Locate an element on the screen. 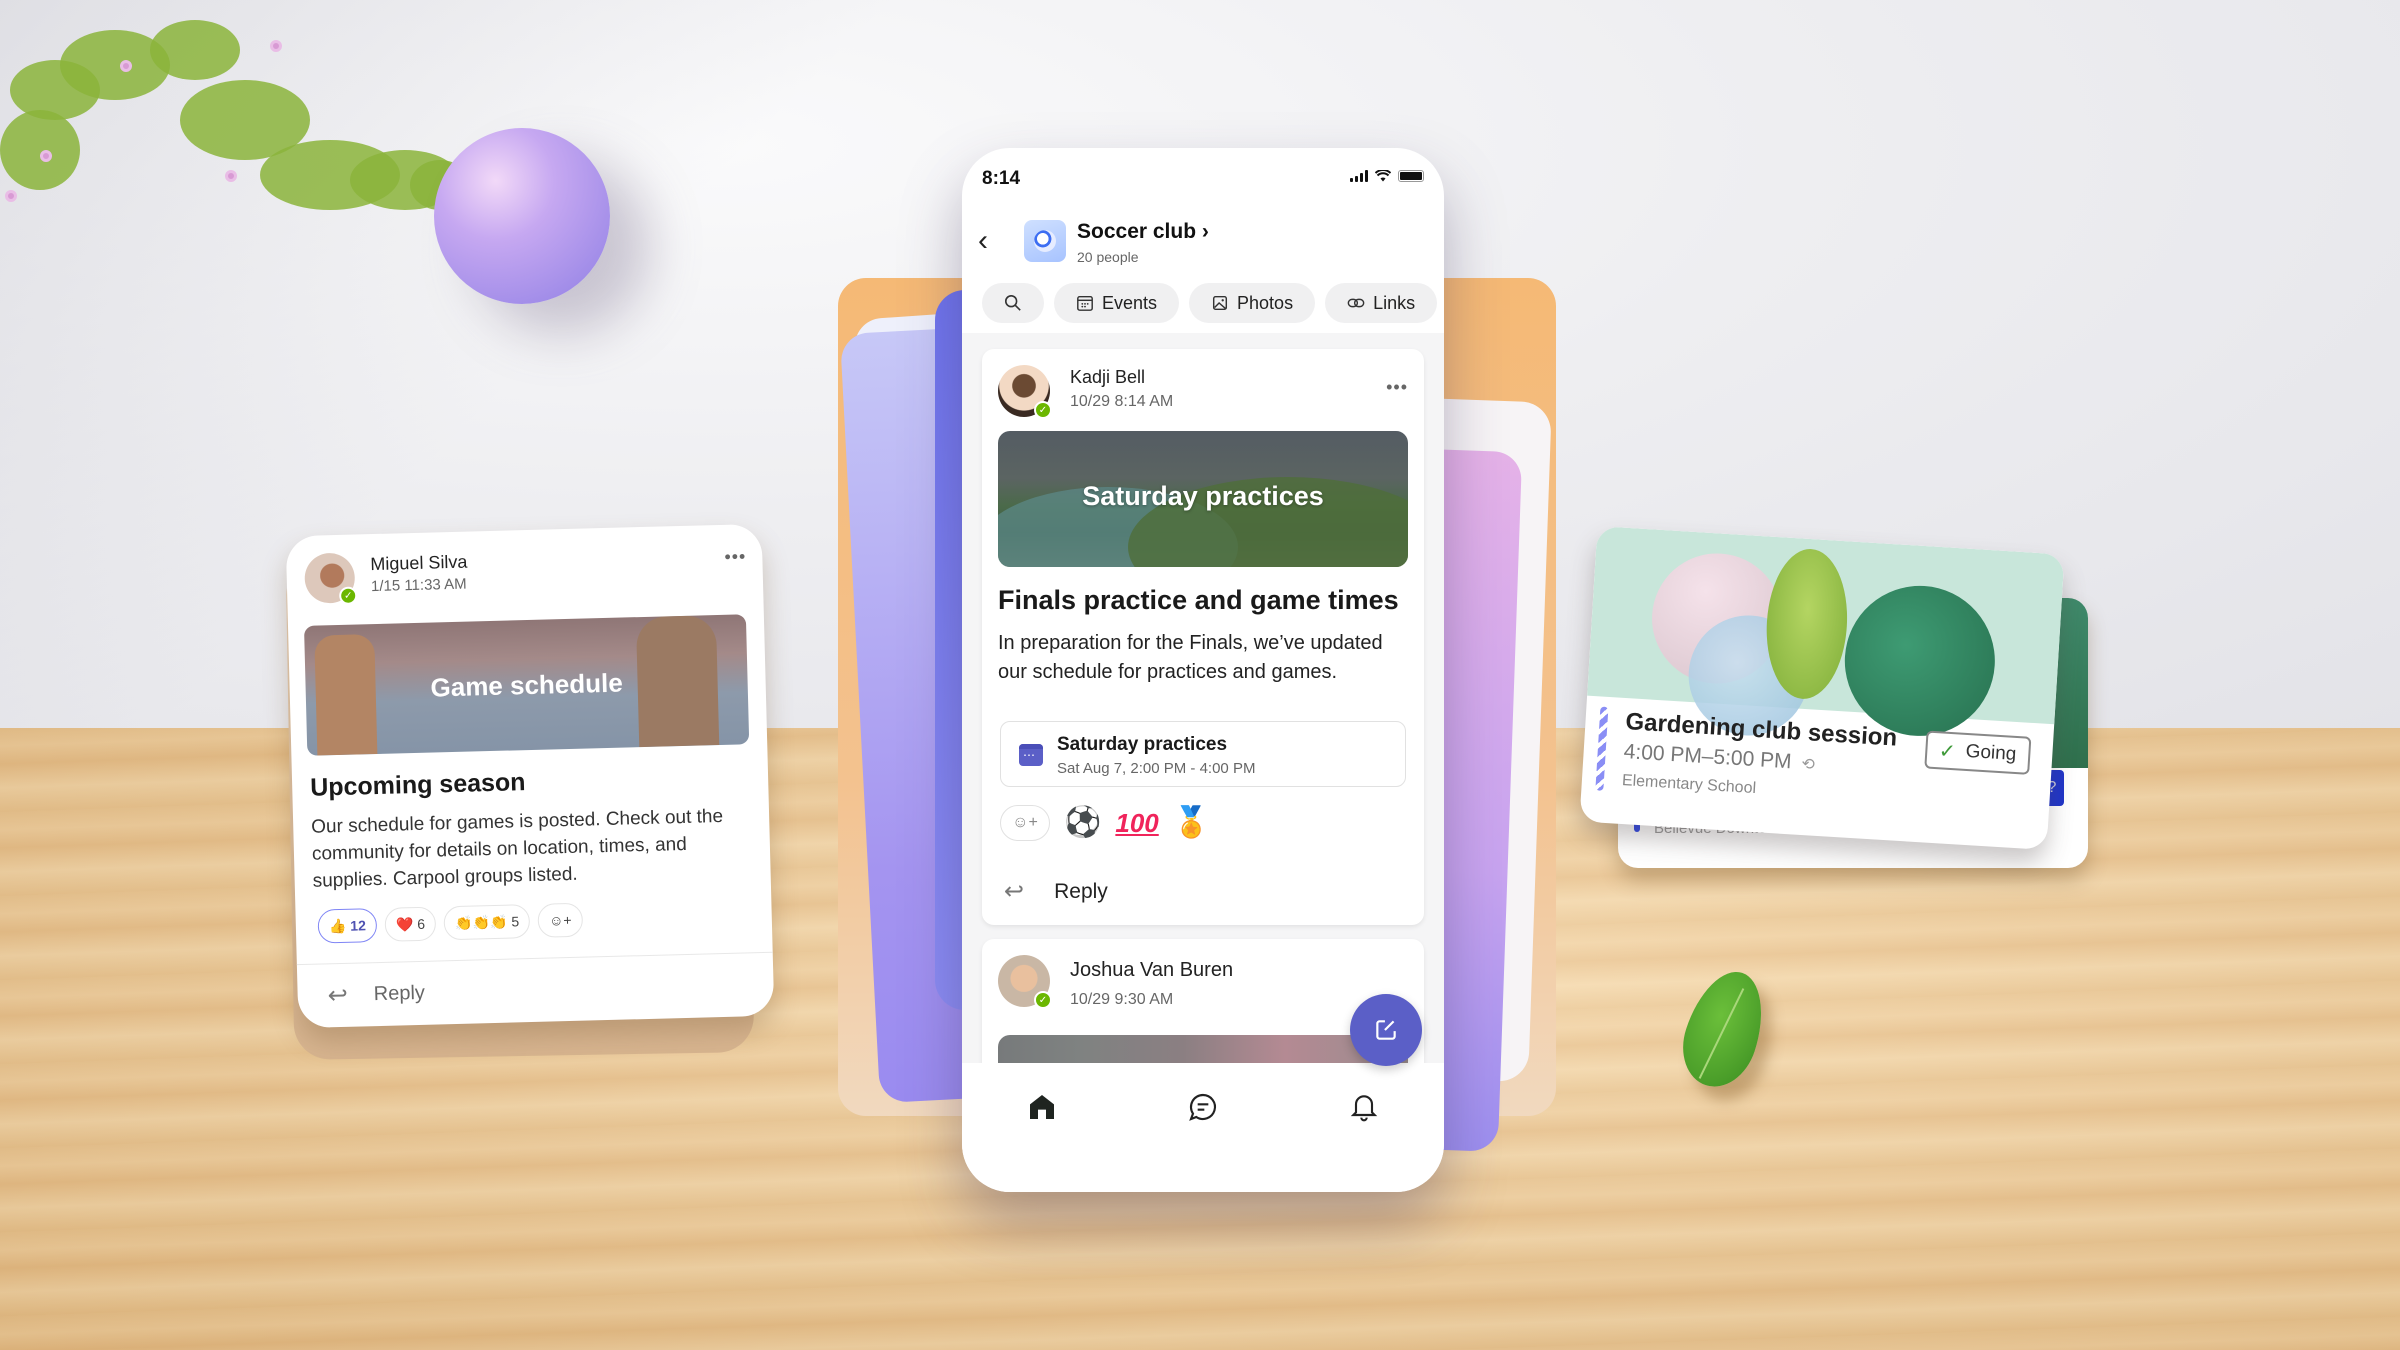  link-icon is located at coordinates (1356, 303).